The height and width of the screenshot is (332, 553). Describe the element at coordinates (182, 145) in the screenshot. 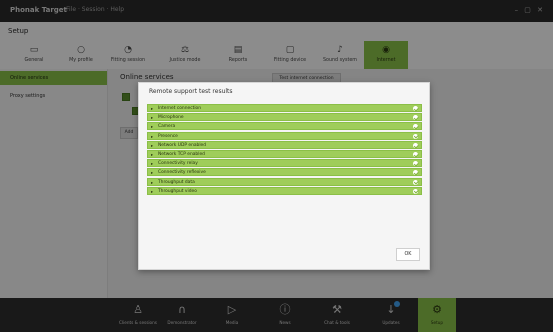

I see `result-label: Network UDP enabled` at that location.